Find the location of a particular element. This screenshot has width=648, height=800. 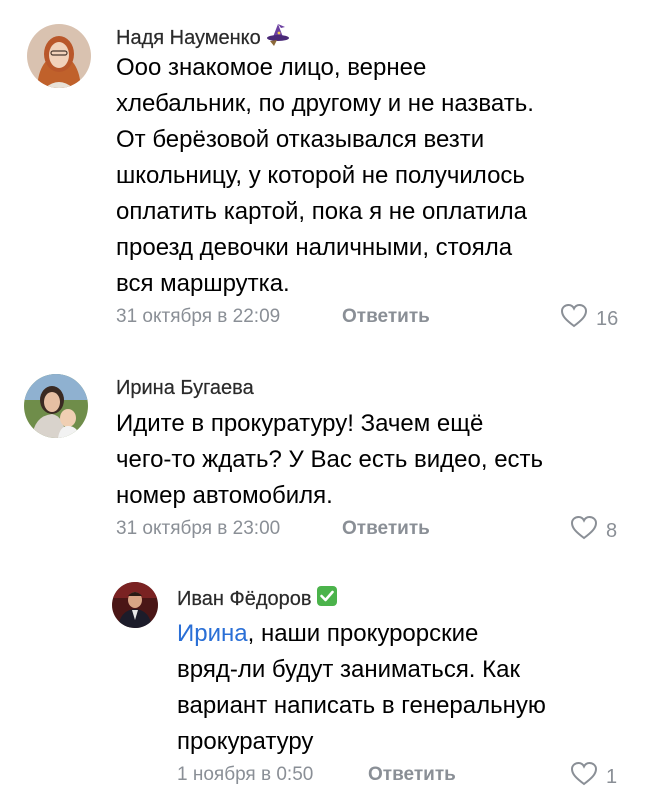

like-button: 1 is located at coordinates (593, 777).